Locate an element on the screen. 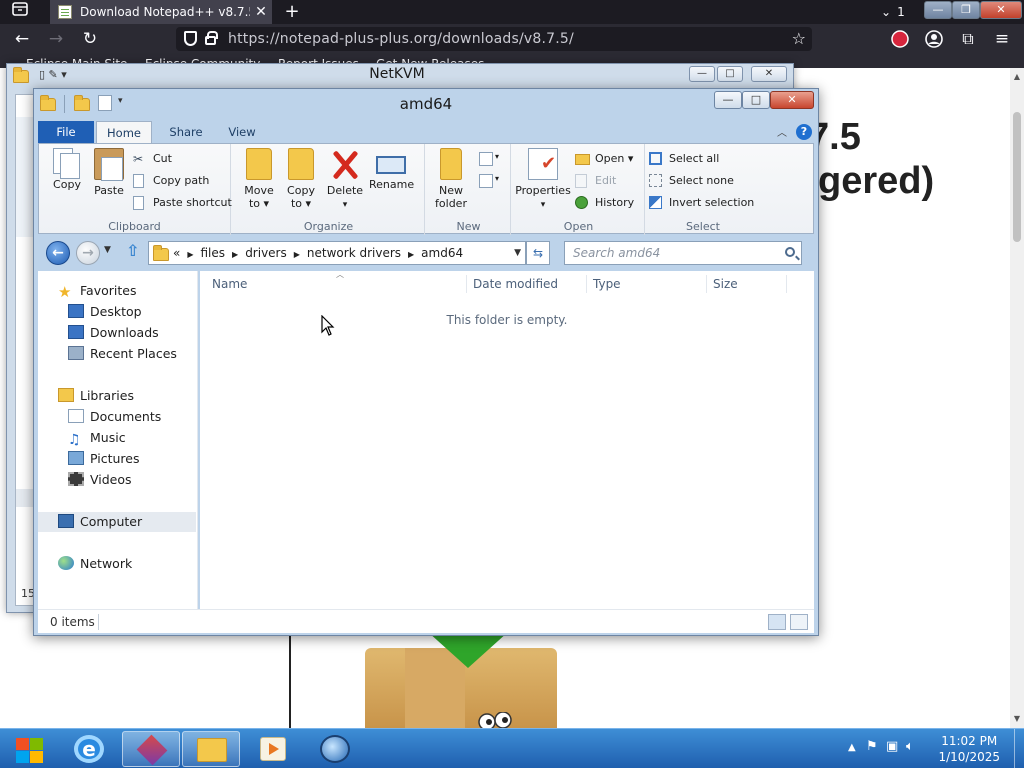 The height and width of the screenshot is (768, 1024). nav-documents: Documents is located at coordinates (114, 417).